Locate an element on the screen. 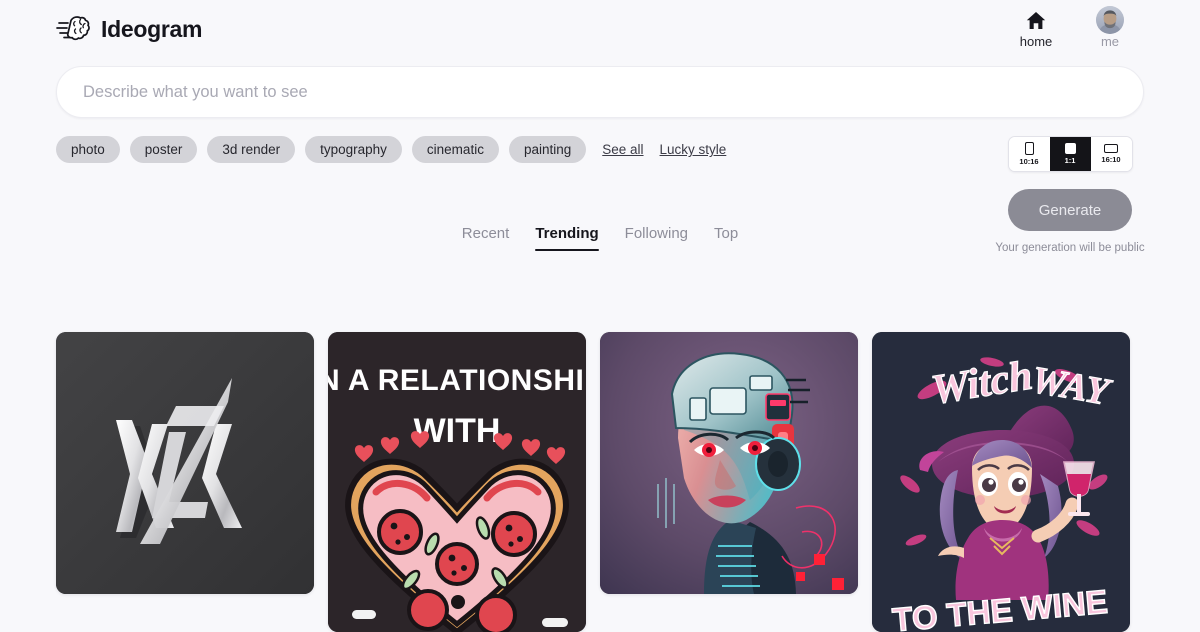  avatar is located at coordinates (1110, 20).